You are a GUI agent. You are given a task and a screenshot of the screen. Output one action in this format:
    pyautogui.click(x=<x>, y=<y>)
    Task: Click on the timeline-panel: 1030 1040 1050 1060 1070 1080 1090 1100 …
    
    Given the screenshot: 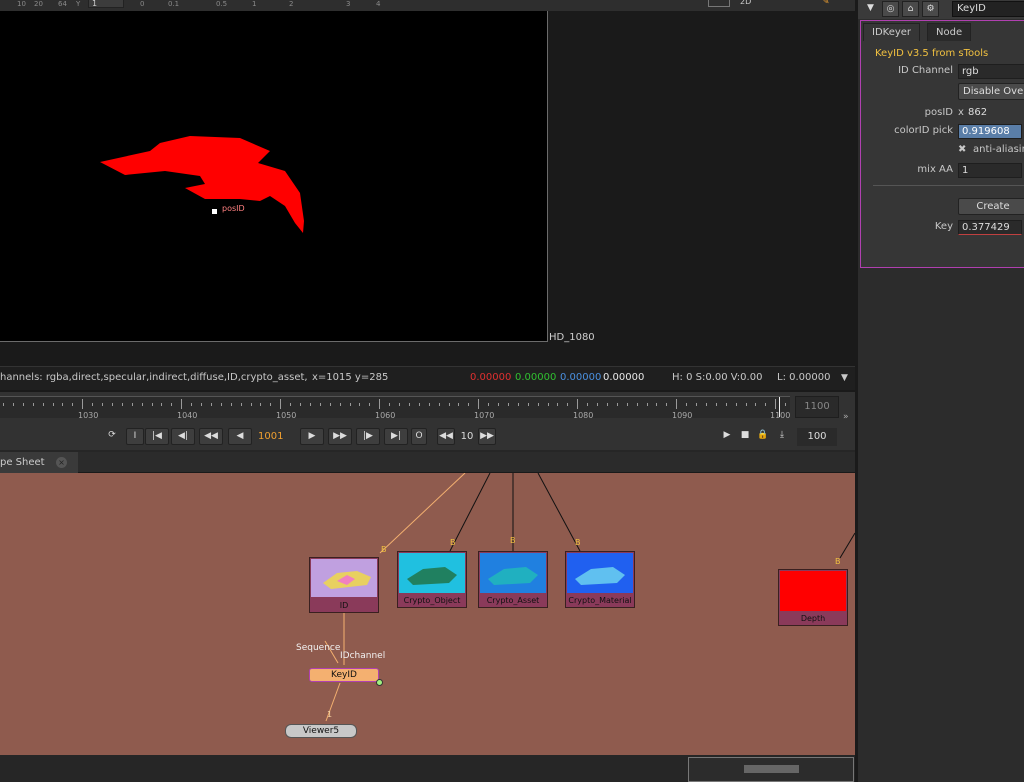 What is the action you would take?
    pyautogui.click(x=427, y=421)
    